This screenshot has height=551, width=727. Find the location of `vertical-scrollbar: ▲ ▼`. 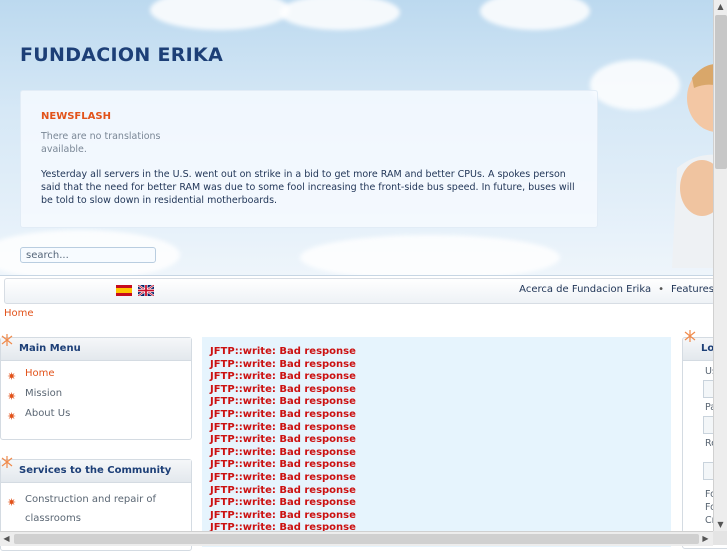

vertical-scrollbar: ▲ ▼ is located at coordinates (720, 265).